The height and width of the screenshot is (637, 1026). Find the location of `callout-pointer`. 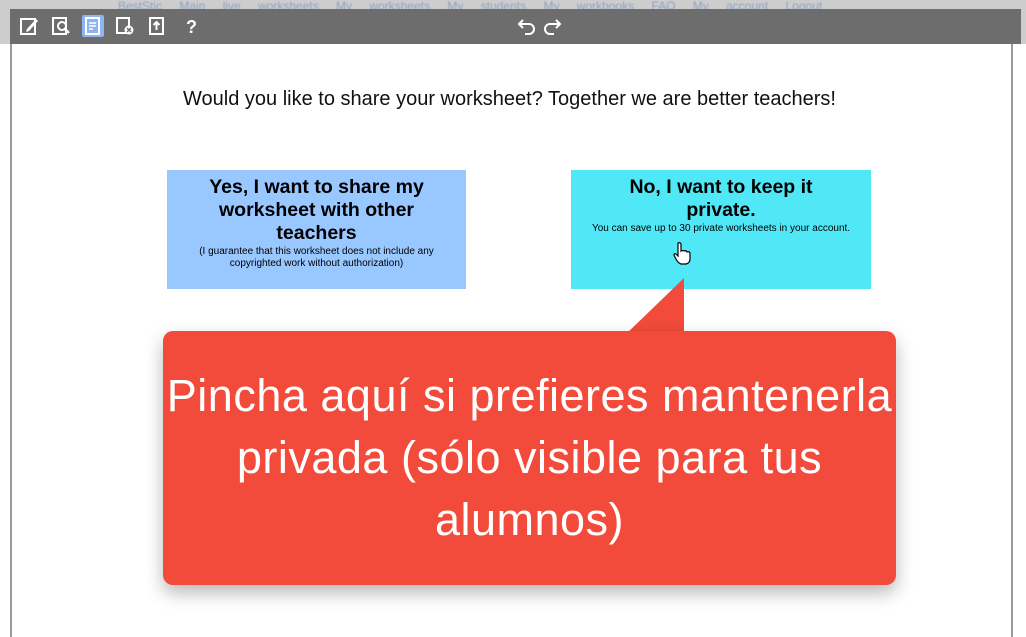

callout-pointer is located at coordinates (654, 307).